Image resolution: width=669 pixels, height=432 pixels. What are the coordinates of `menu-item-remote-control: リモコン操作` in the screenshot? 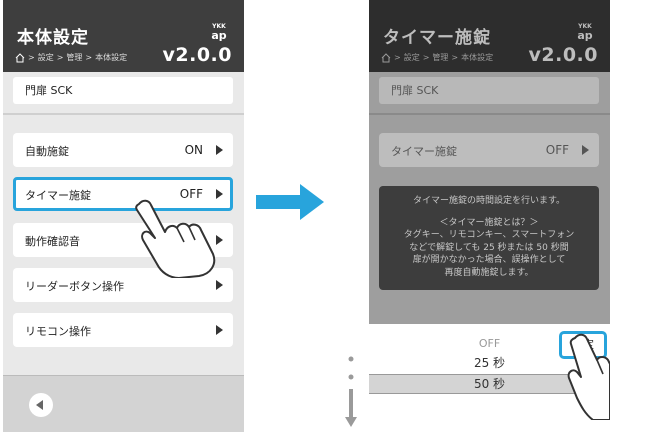 It's located at (123, 330).